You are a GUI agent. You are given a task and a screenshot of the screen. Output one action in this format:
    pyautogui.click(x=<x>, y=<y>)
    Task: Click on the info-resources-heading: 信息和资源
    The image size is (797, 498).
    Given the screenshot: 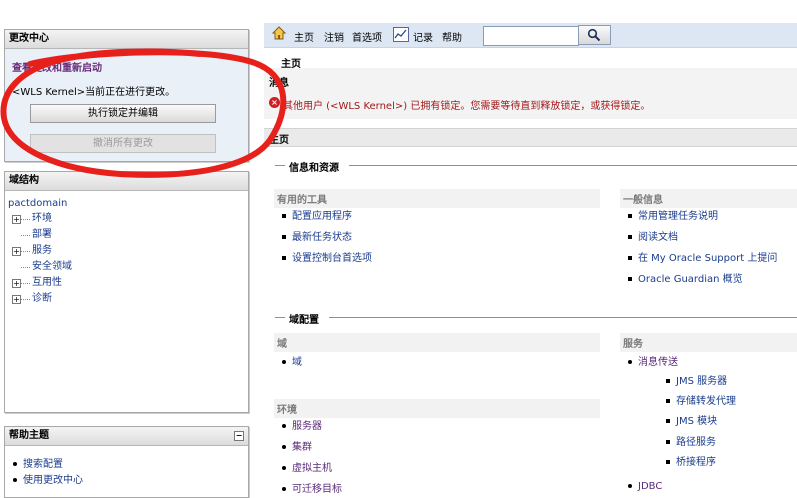 What is the action you would take?
    pyautogui.click(x=314, y=168)
    